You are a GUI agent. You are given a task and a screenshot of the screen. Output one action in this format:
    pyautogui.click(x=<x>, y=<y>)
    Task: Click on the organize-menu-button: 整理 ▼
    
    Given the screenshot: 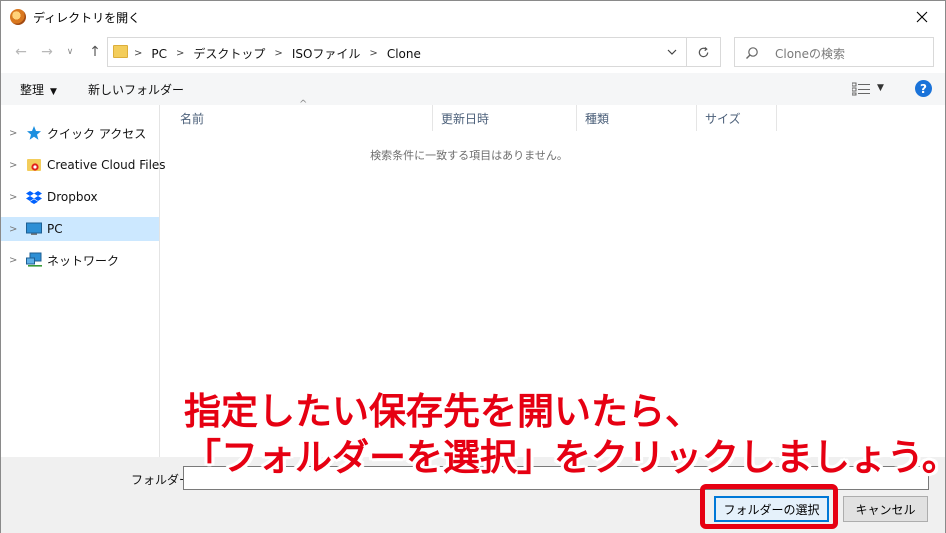 What is the action you would take?
    pyautogui.click(x=38, y=89)
    